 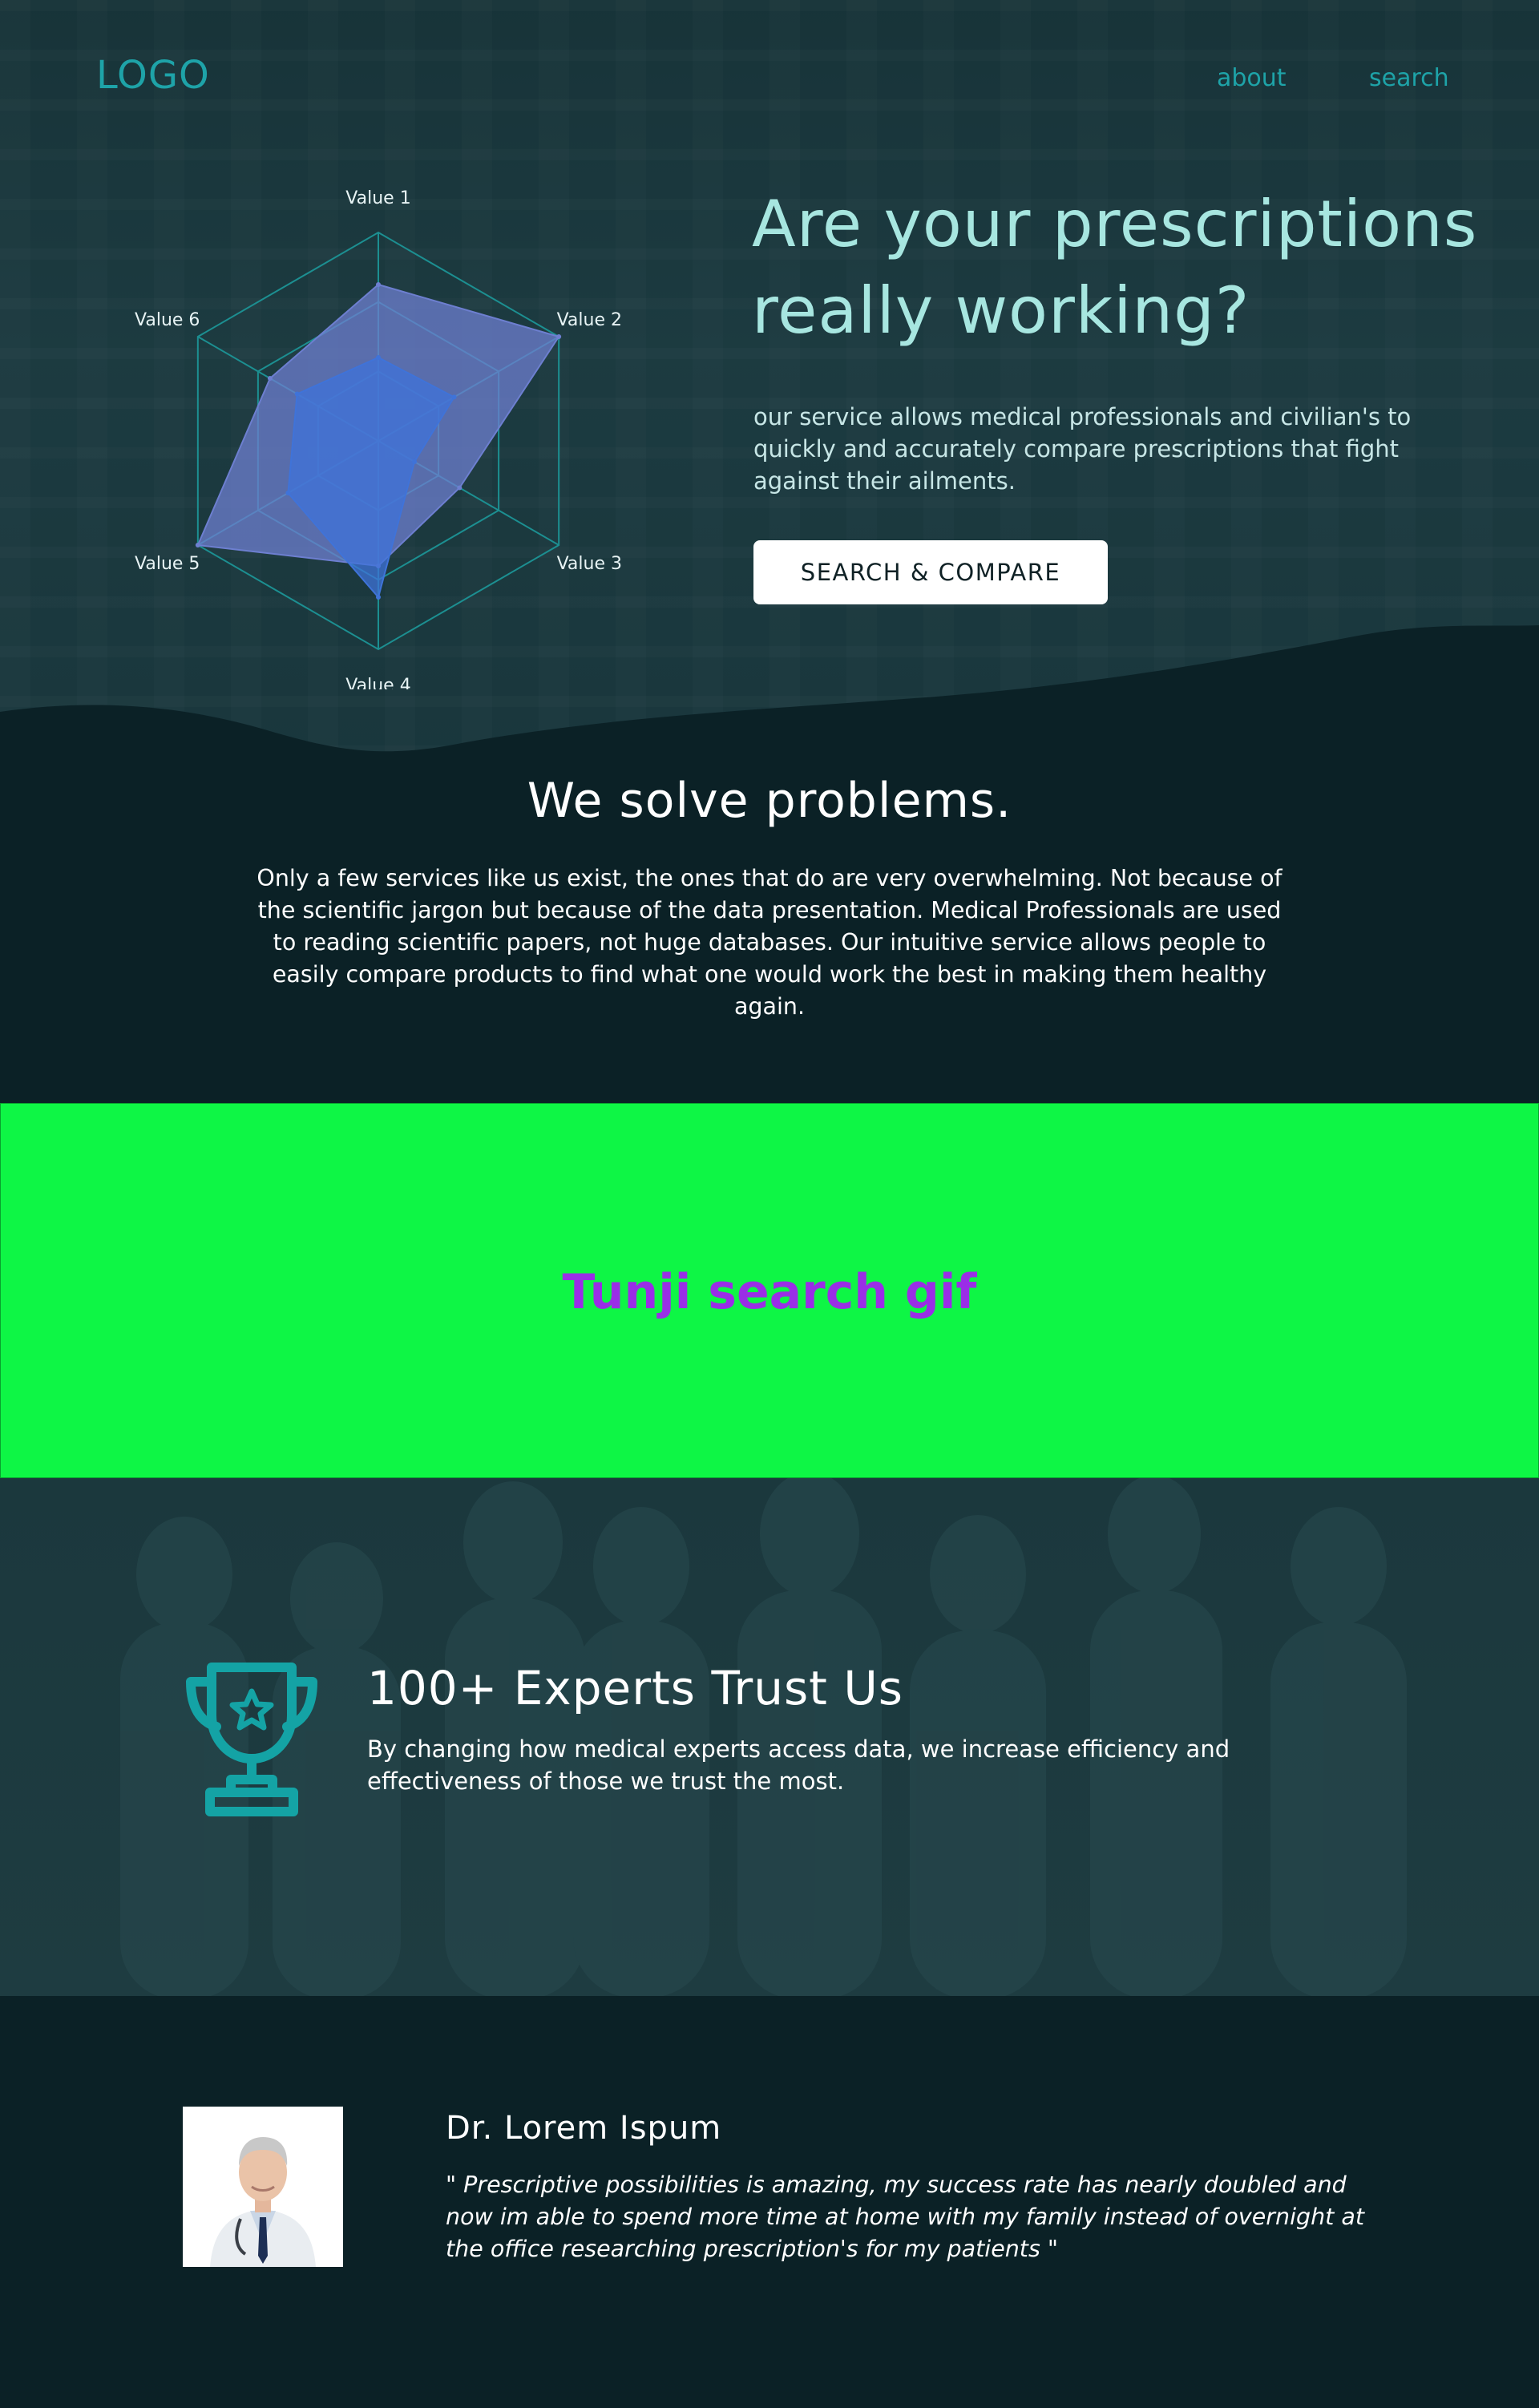 I want to click on hero-wave-divider, so click(x=769, y=697).